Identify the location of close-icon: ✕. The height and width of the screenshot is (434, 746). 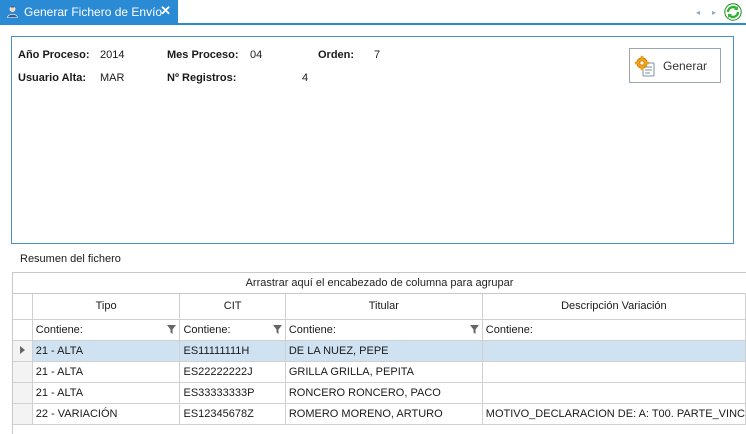
(165, 11).